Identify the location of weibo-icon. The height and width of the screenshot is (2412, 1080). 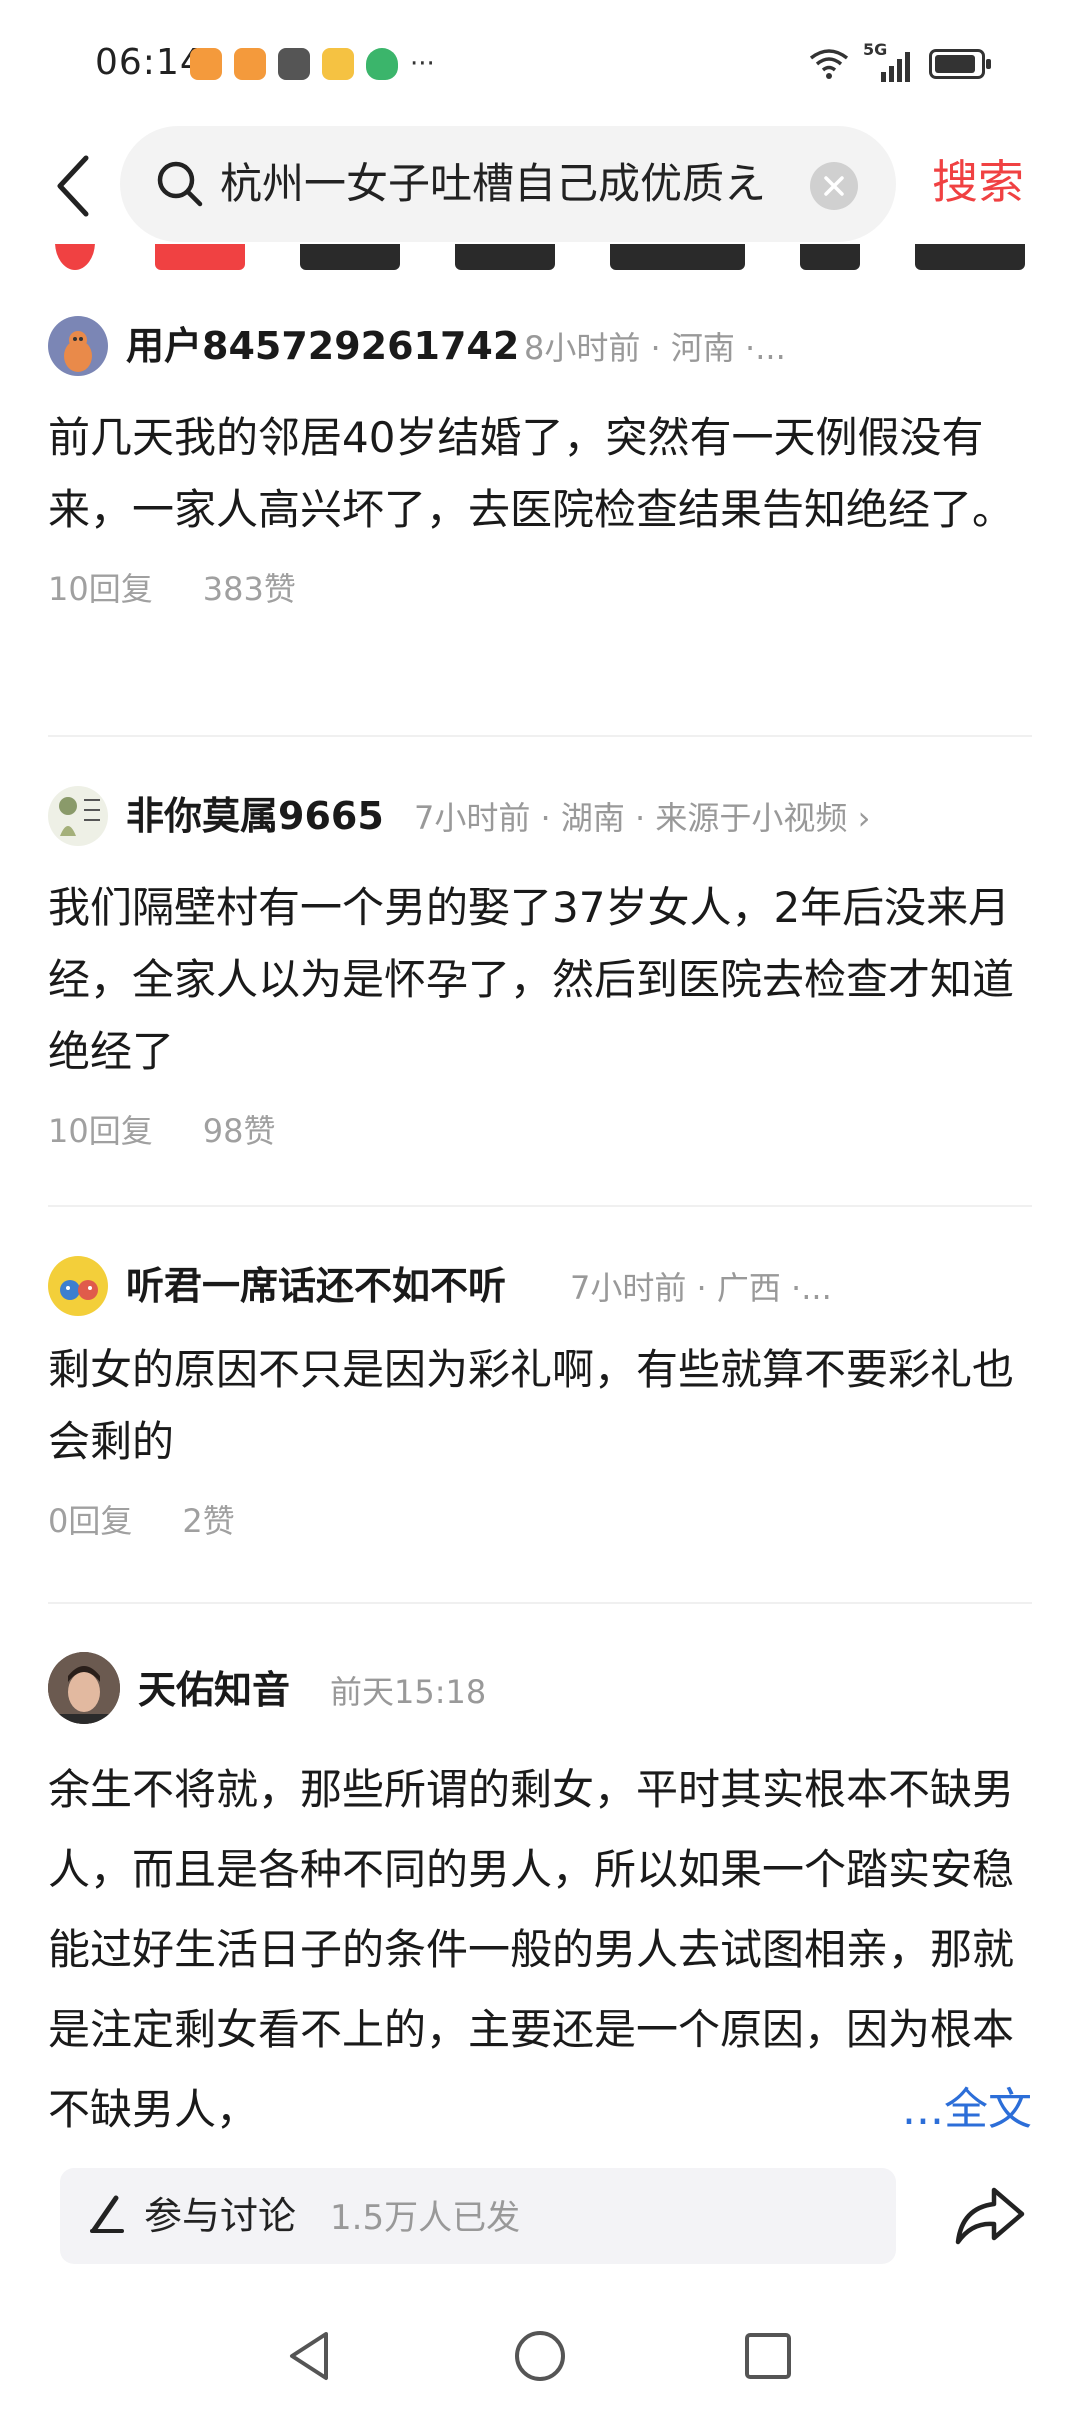
(338, 64).